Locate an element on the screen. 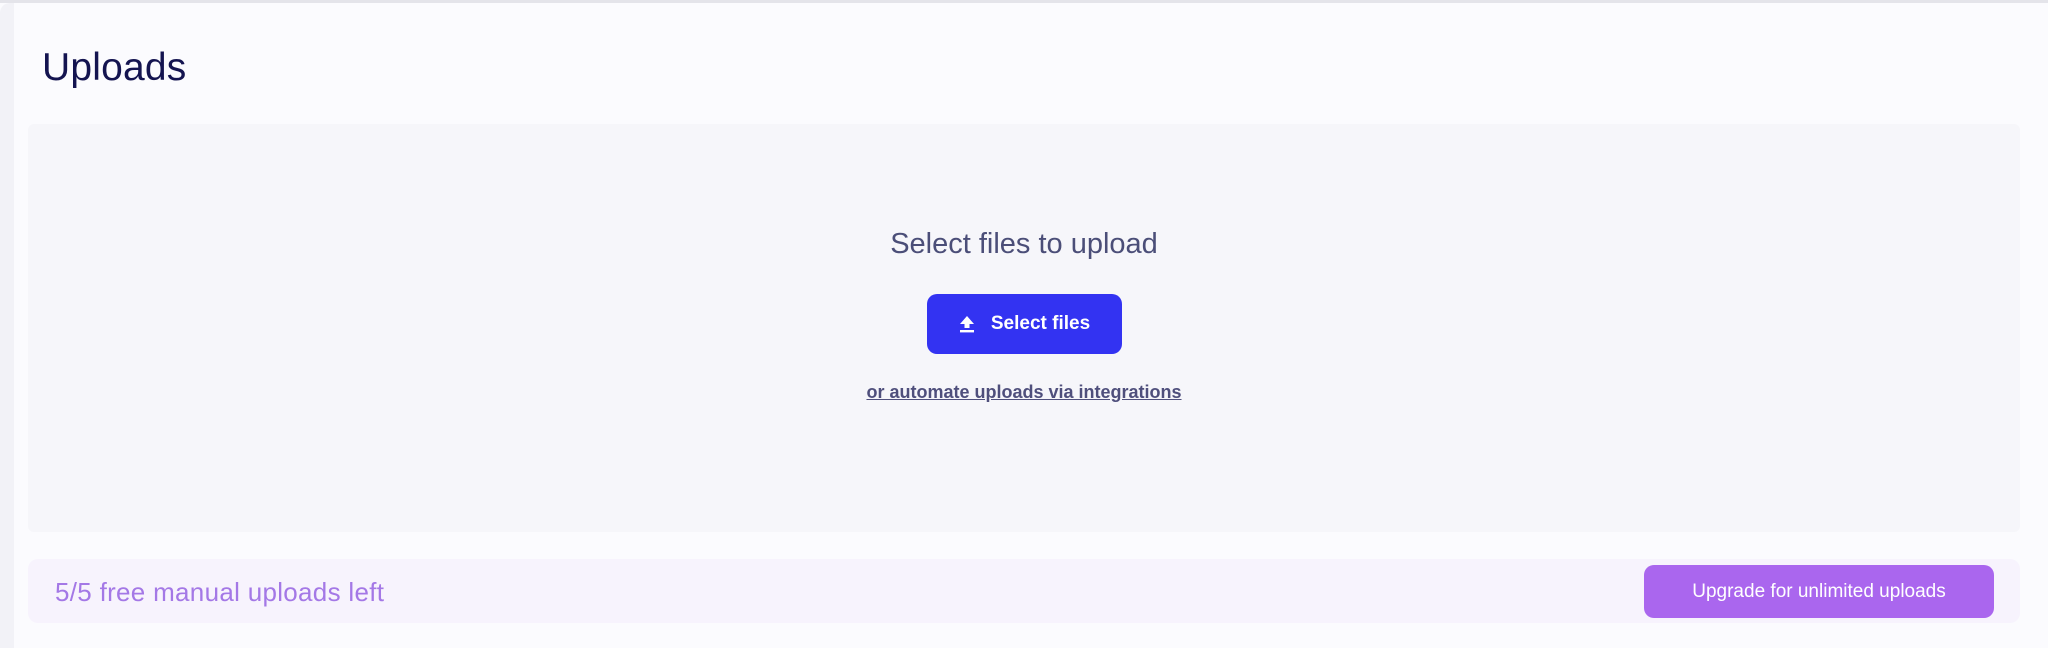  automate-integrations-link: or automate uploads via integrations is located at coordinates (1023, 392).